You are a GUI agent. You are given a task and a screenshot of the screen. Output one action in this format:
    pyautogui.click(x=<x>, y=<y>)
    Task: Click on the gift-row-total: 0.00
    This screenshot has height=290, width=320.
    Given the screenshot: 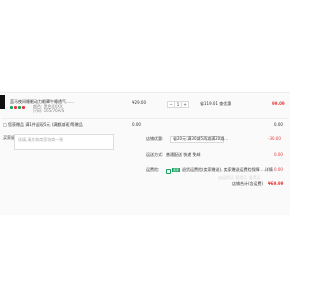 What is the action you would take?
    pyautogui.click(x=278, y=124)
    